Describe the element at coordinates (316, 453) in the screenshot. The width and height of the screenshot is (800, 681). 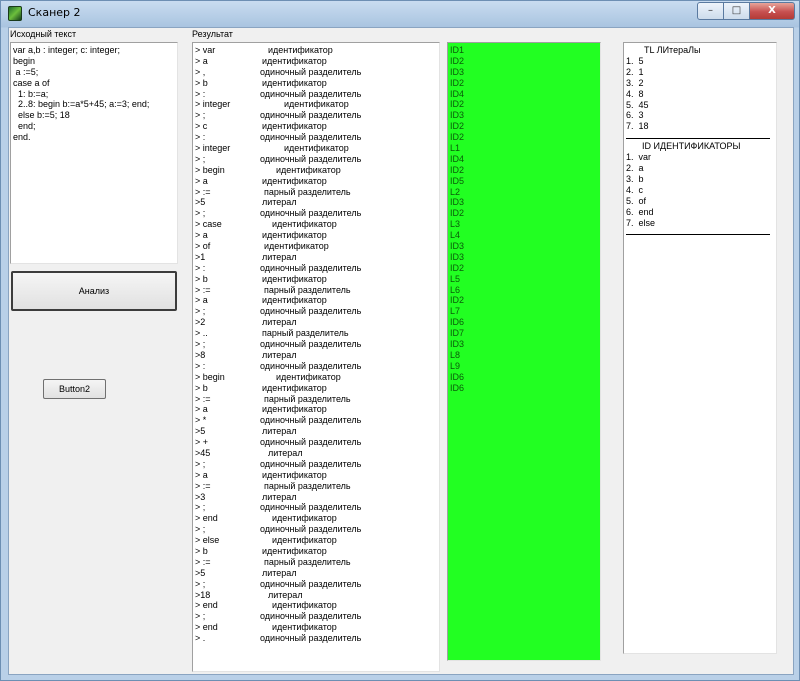
I see `result-row: >45 литерал` at that location.